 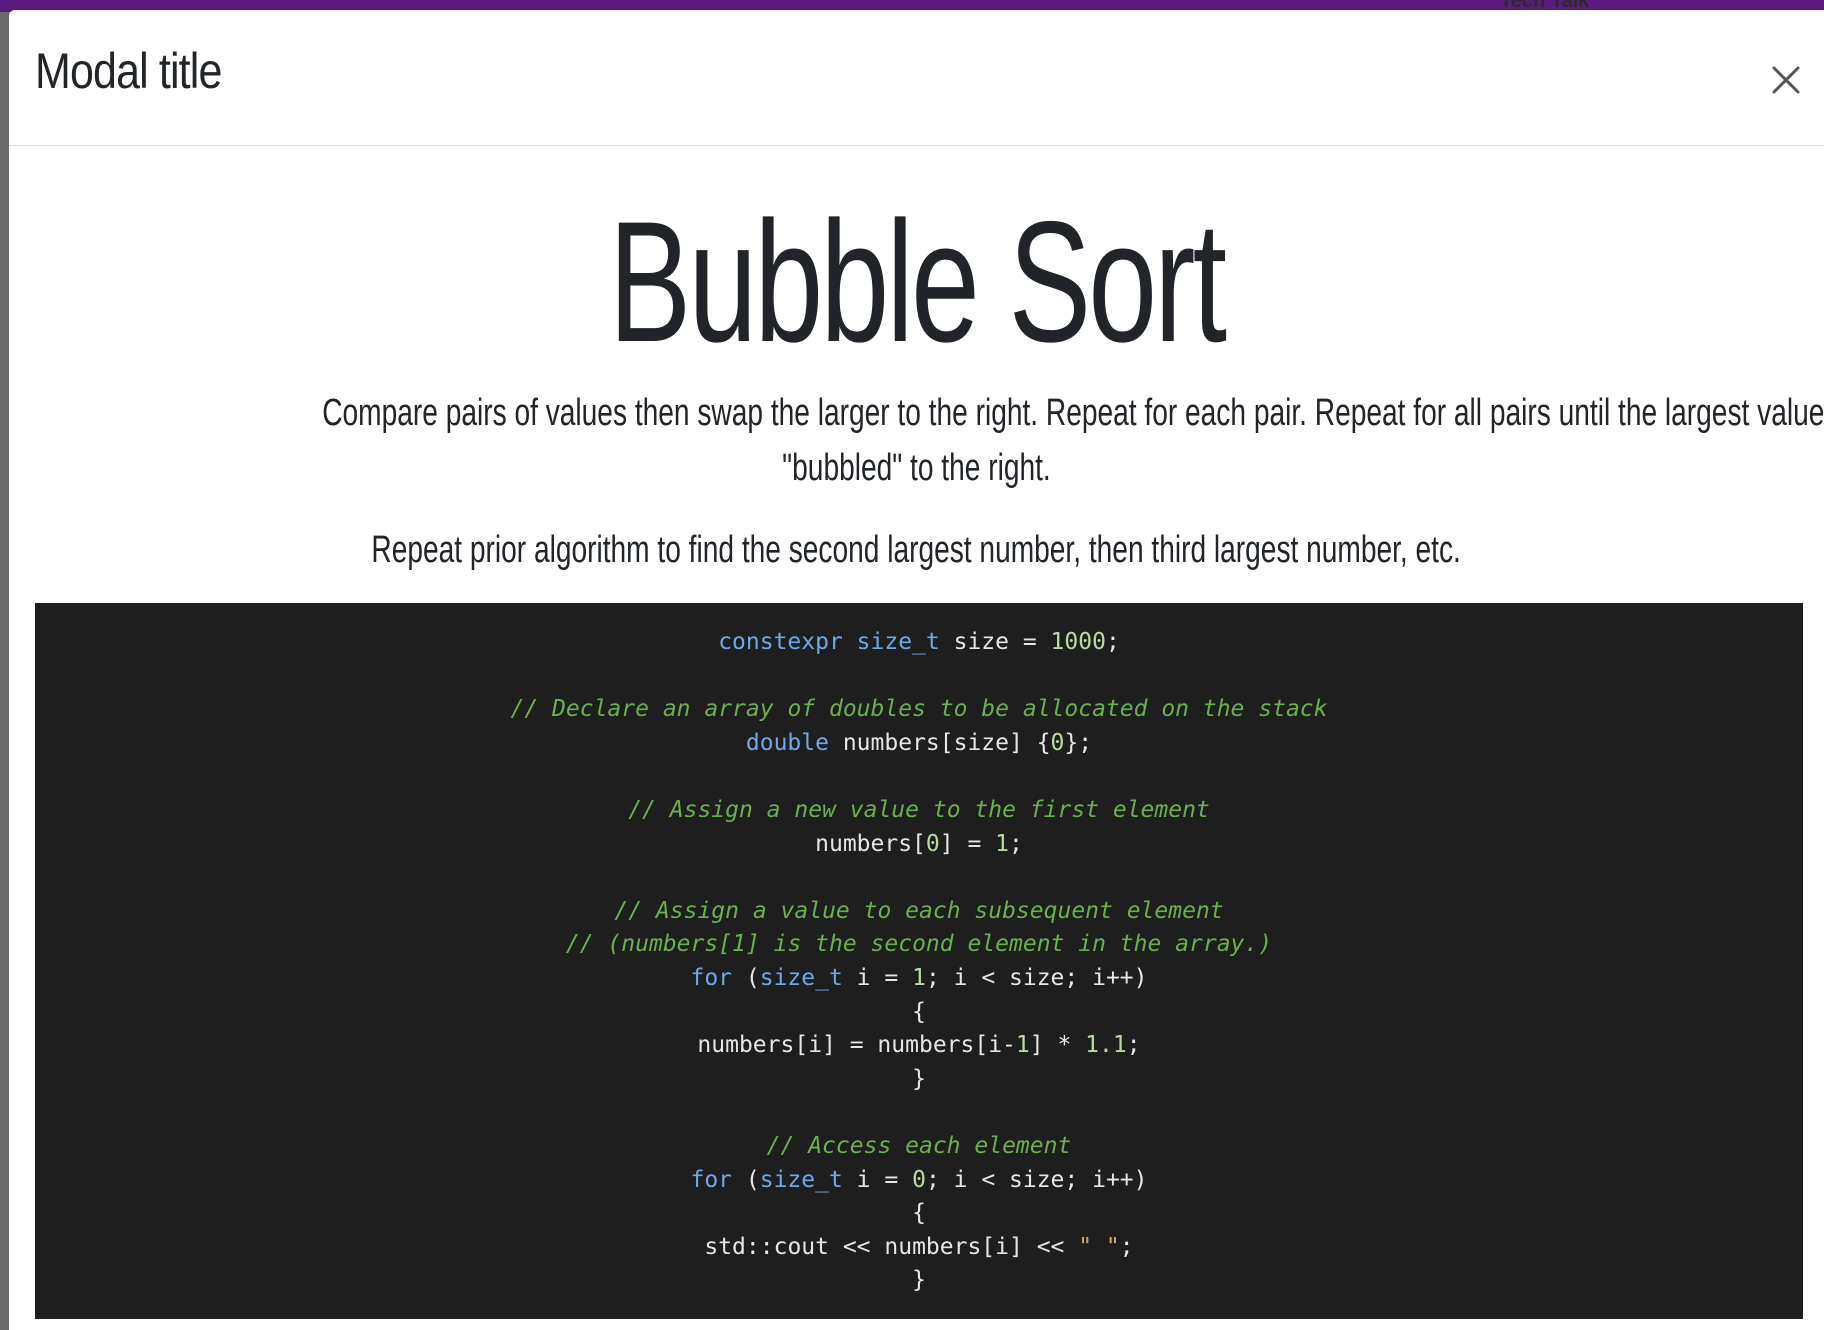 I want to click on code-token: " ", so click(x=1099, y=1246).